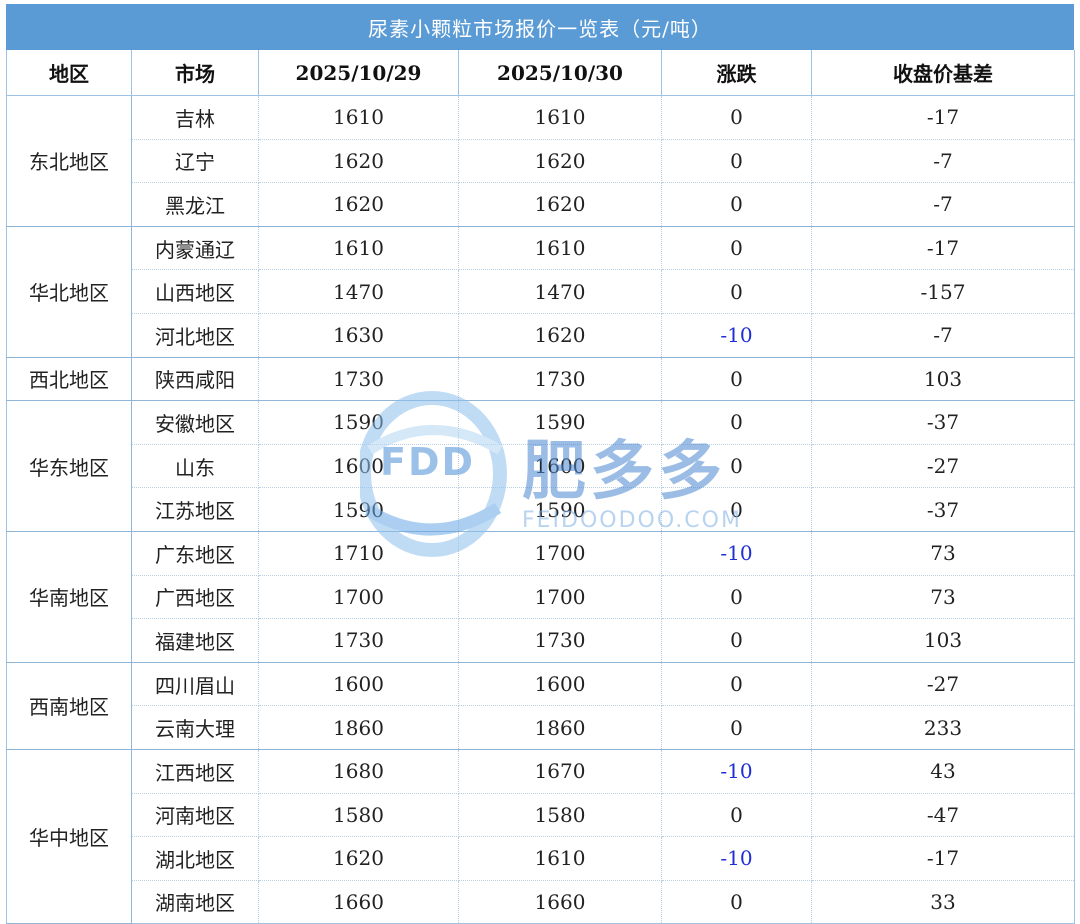 The height and width of the screenshot is (924, 1080). What do you see at coordinates (560, 901) in the screenshot?
I see `price-oct30-cell: 1660` at bounding box center [560, 901].